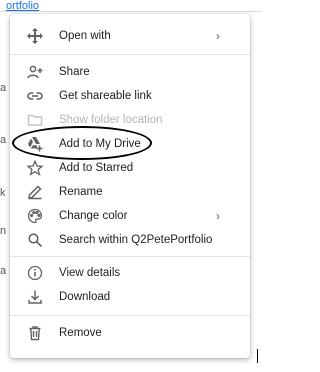 The width and height of the screenshot is (320, 372). Describe the element at coordinates (85, 36) in the screenshot. I see `menu-item-label: Open with` at that location.